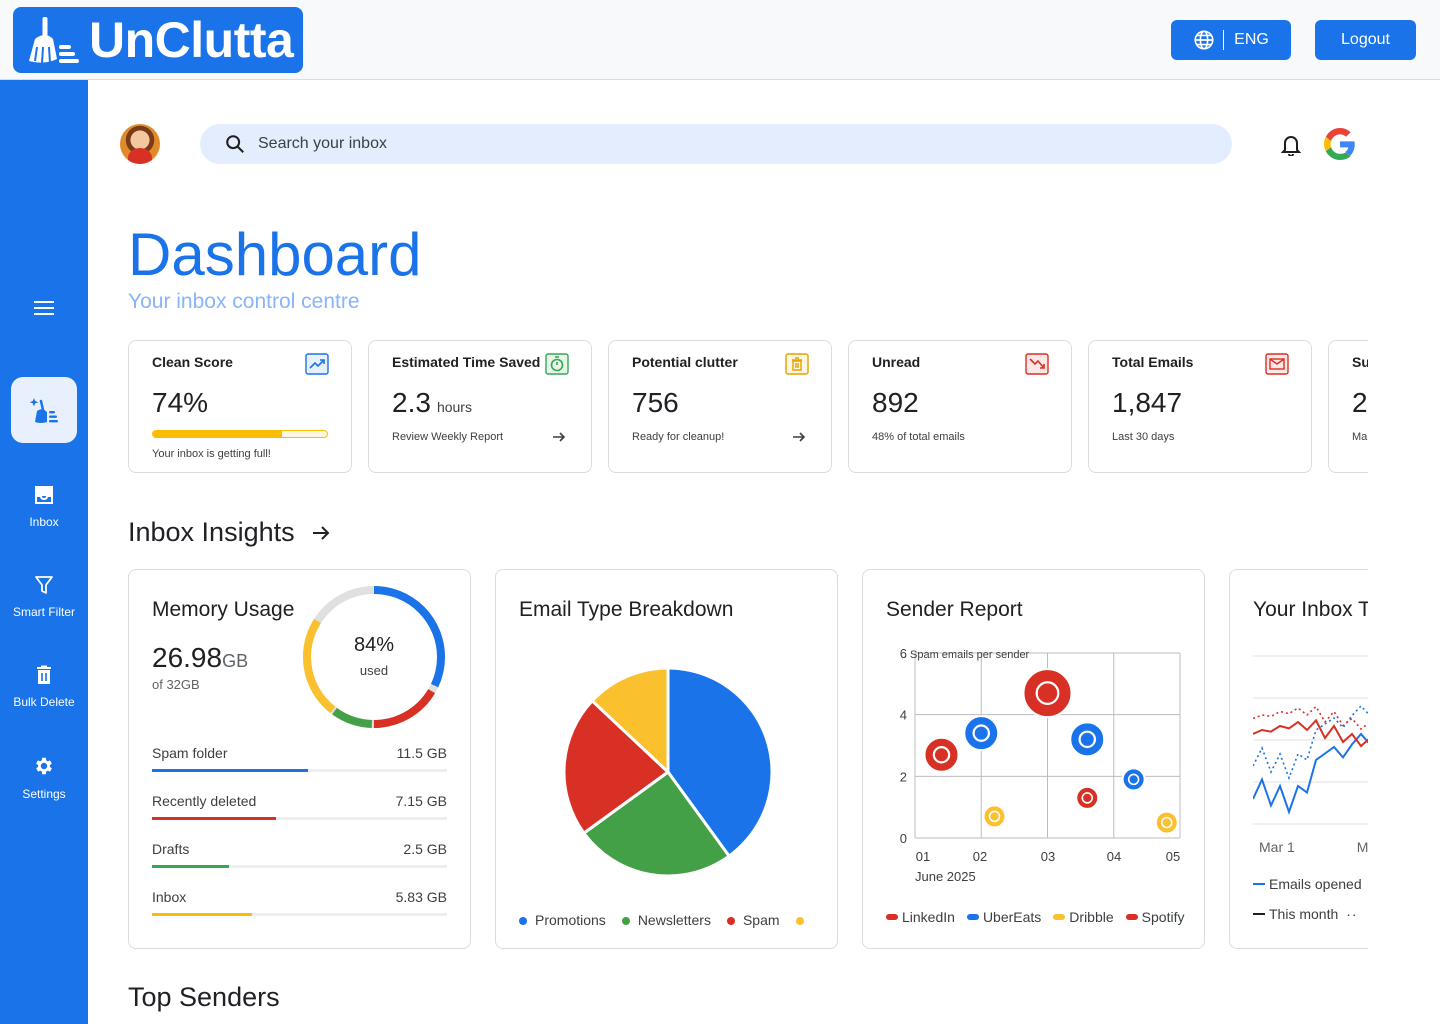  What do you see at coordinates (1012, 917) in the screenshot?
I see `legend-label: UberEats` at bounding box center [1012, 917].